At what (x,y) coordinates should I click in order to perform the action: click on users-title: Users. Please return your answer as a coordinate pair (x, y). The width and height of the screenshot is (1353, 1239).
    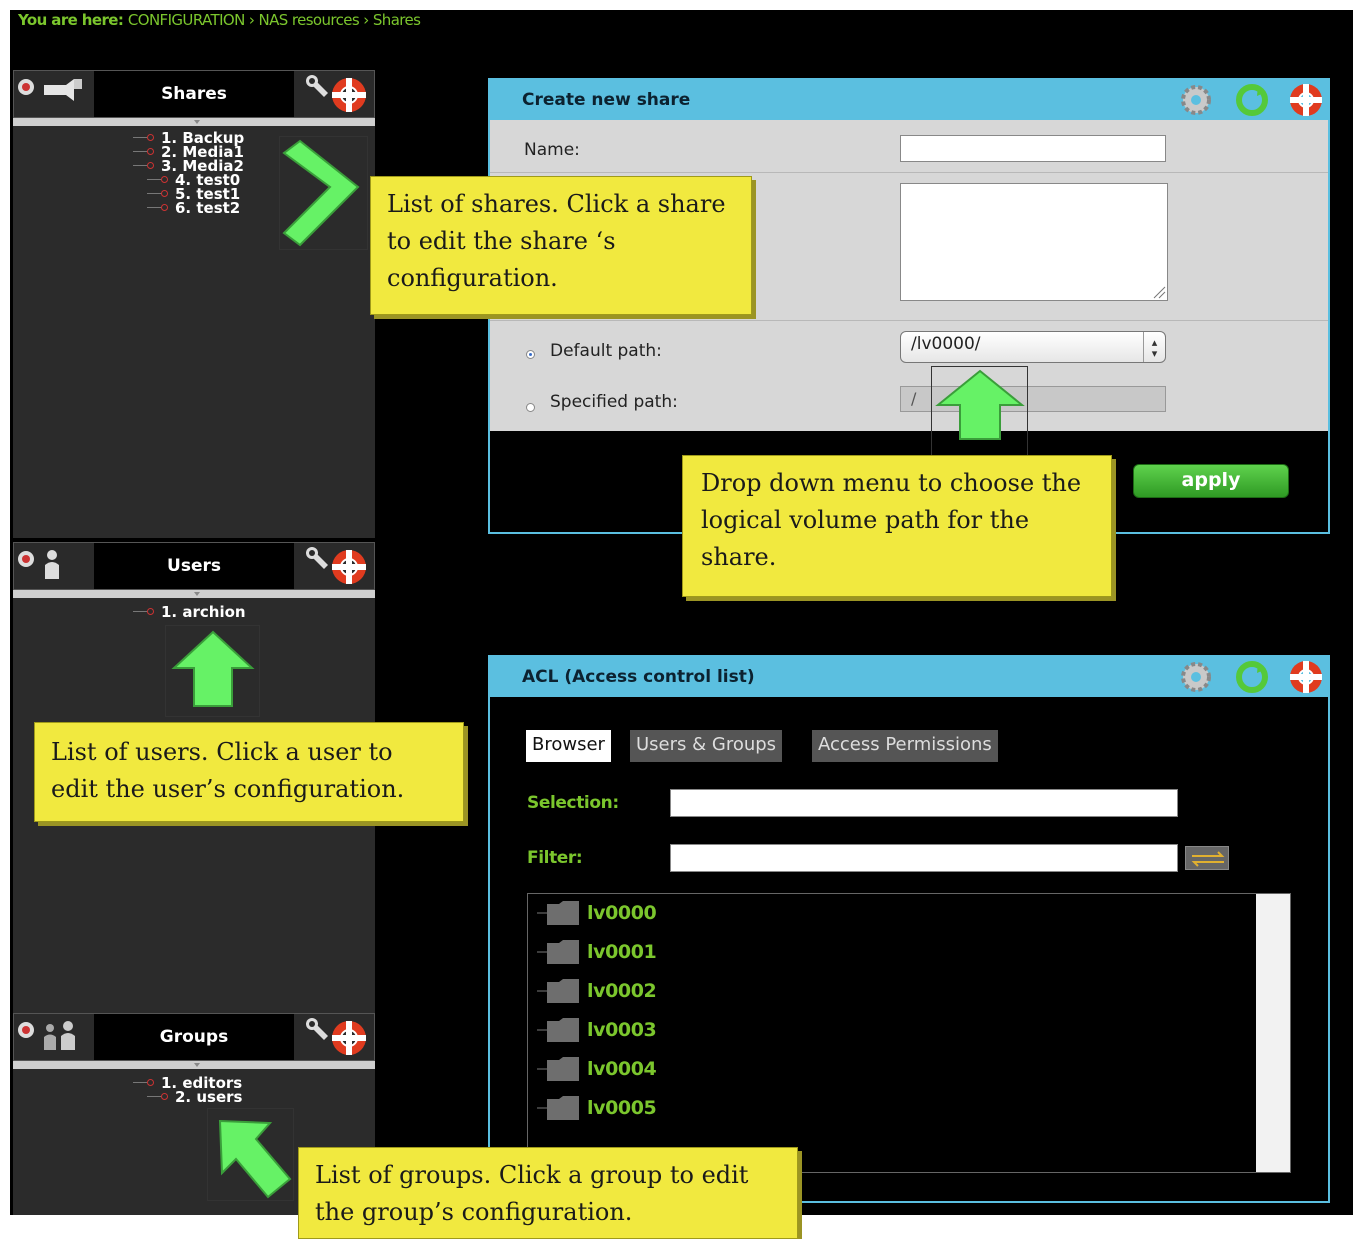
    Looking at the image, I should click on (194, 566).